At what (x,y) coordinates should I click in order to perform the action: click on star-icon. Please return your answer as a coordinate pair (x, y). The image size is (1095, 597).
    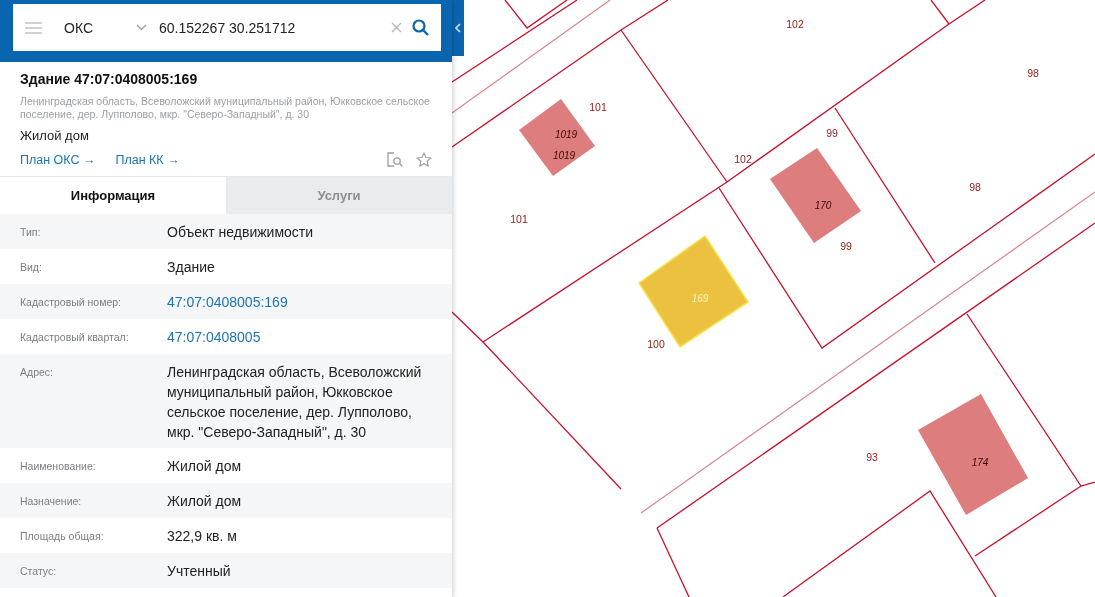
    Looking at the image, I should click on (424, 159).